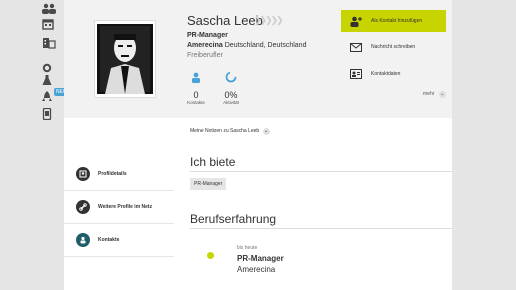 The image size is (516, 290). I want to click on profile-company: Amerecina, so click(205, 45).